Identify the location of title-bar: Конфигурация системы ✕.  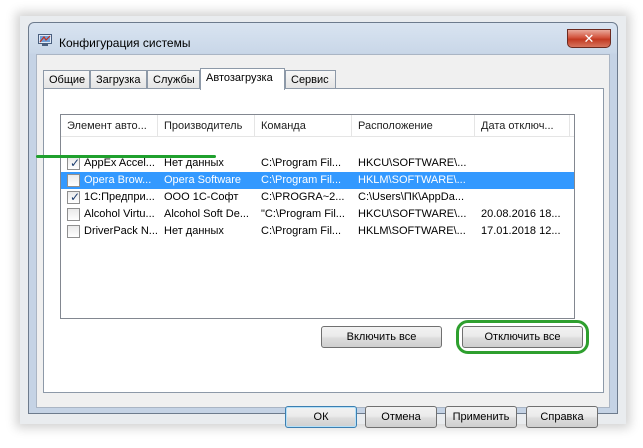
(323, 38).